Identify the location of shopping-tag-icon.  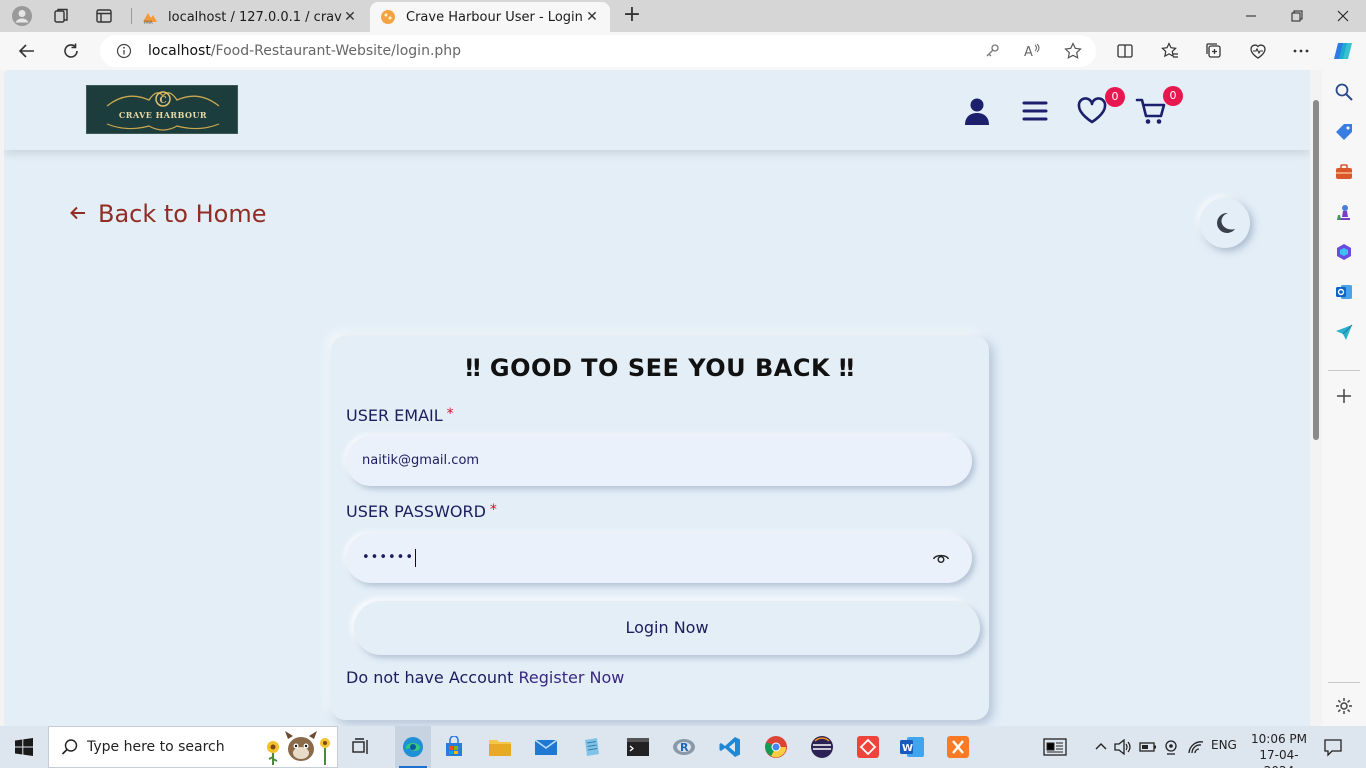
(1344, 132).